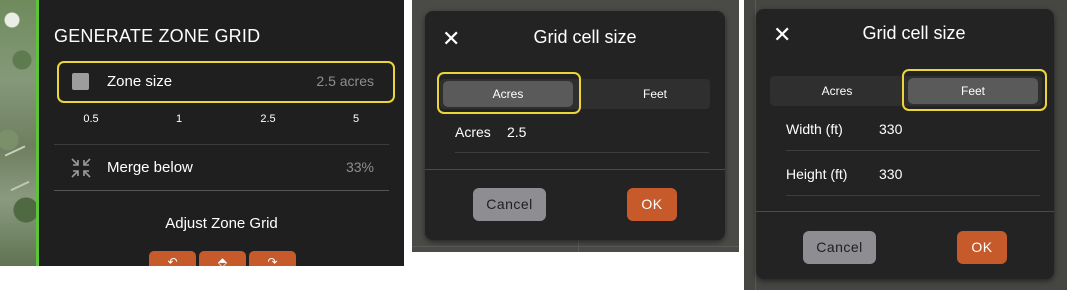 This screenshot has width=1067, height=290. What do you see at coordinates (655, 94) in the screenshot?
I see `tab-feet: Feet` at bounding box center [655, 94].